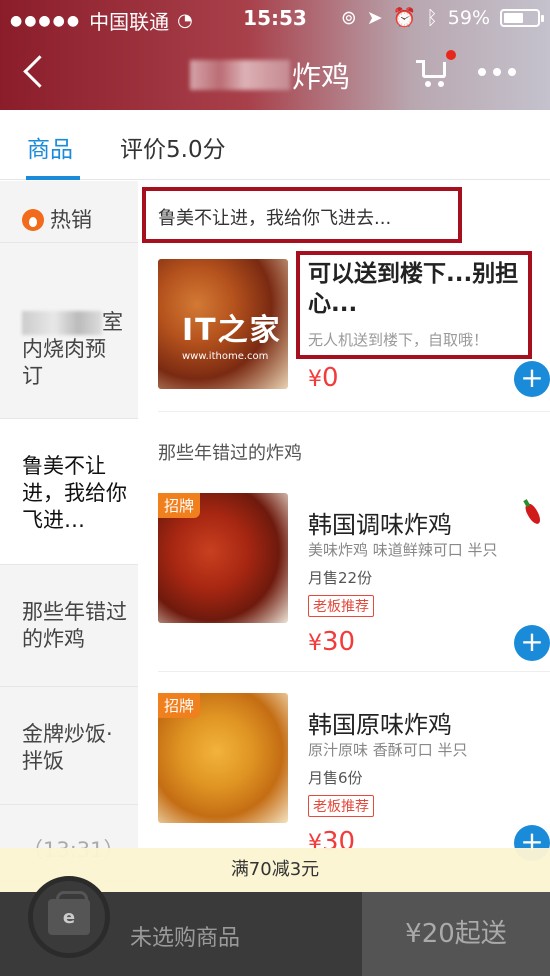 This screenshot has width=550, height=976. Describe the element at coordinates (232, 337) in the screenshot. I see `watermark-logo: IT之家 www.ithome.com` at that location.